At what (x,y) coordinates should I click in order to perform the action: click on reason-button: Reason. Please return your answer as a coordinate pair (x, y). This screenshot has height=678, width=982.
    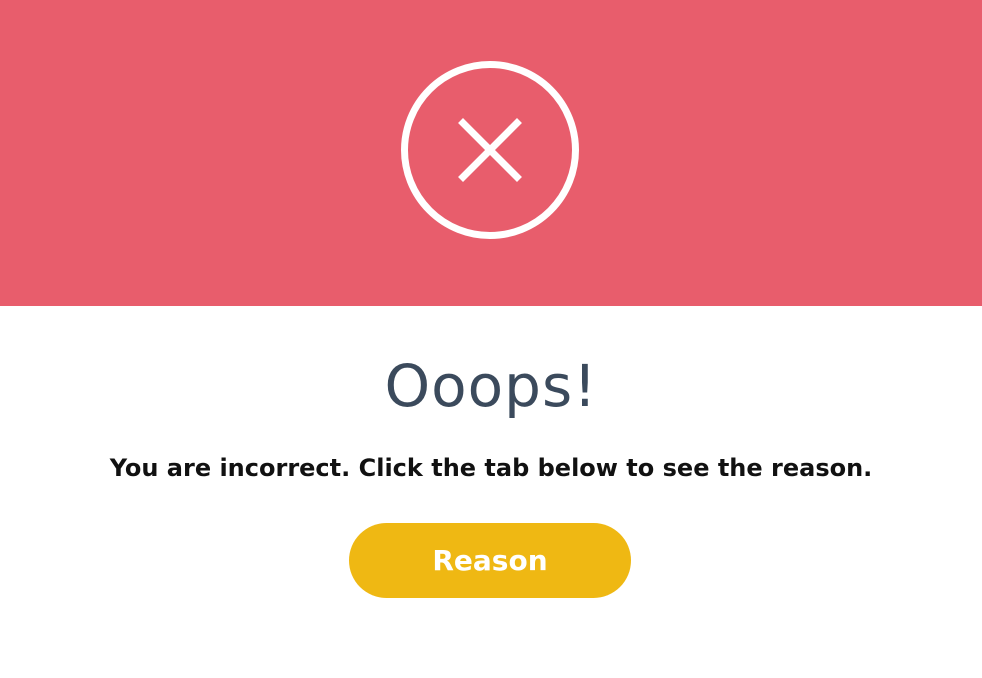
    Looking at the image, I should click on (490, 560).